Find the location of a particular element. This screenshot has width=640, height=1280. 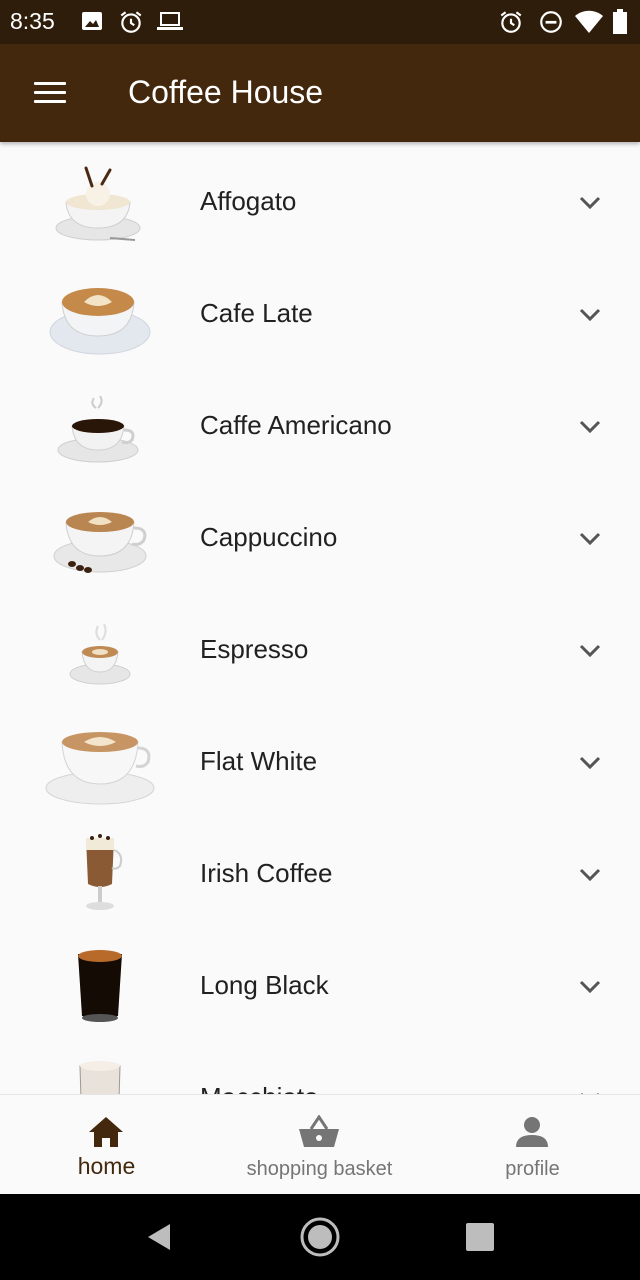

bottom-navigation: home shopping basket profile is located at coordinates (320, 1144).